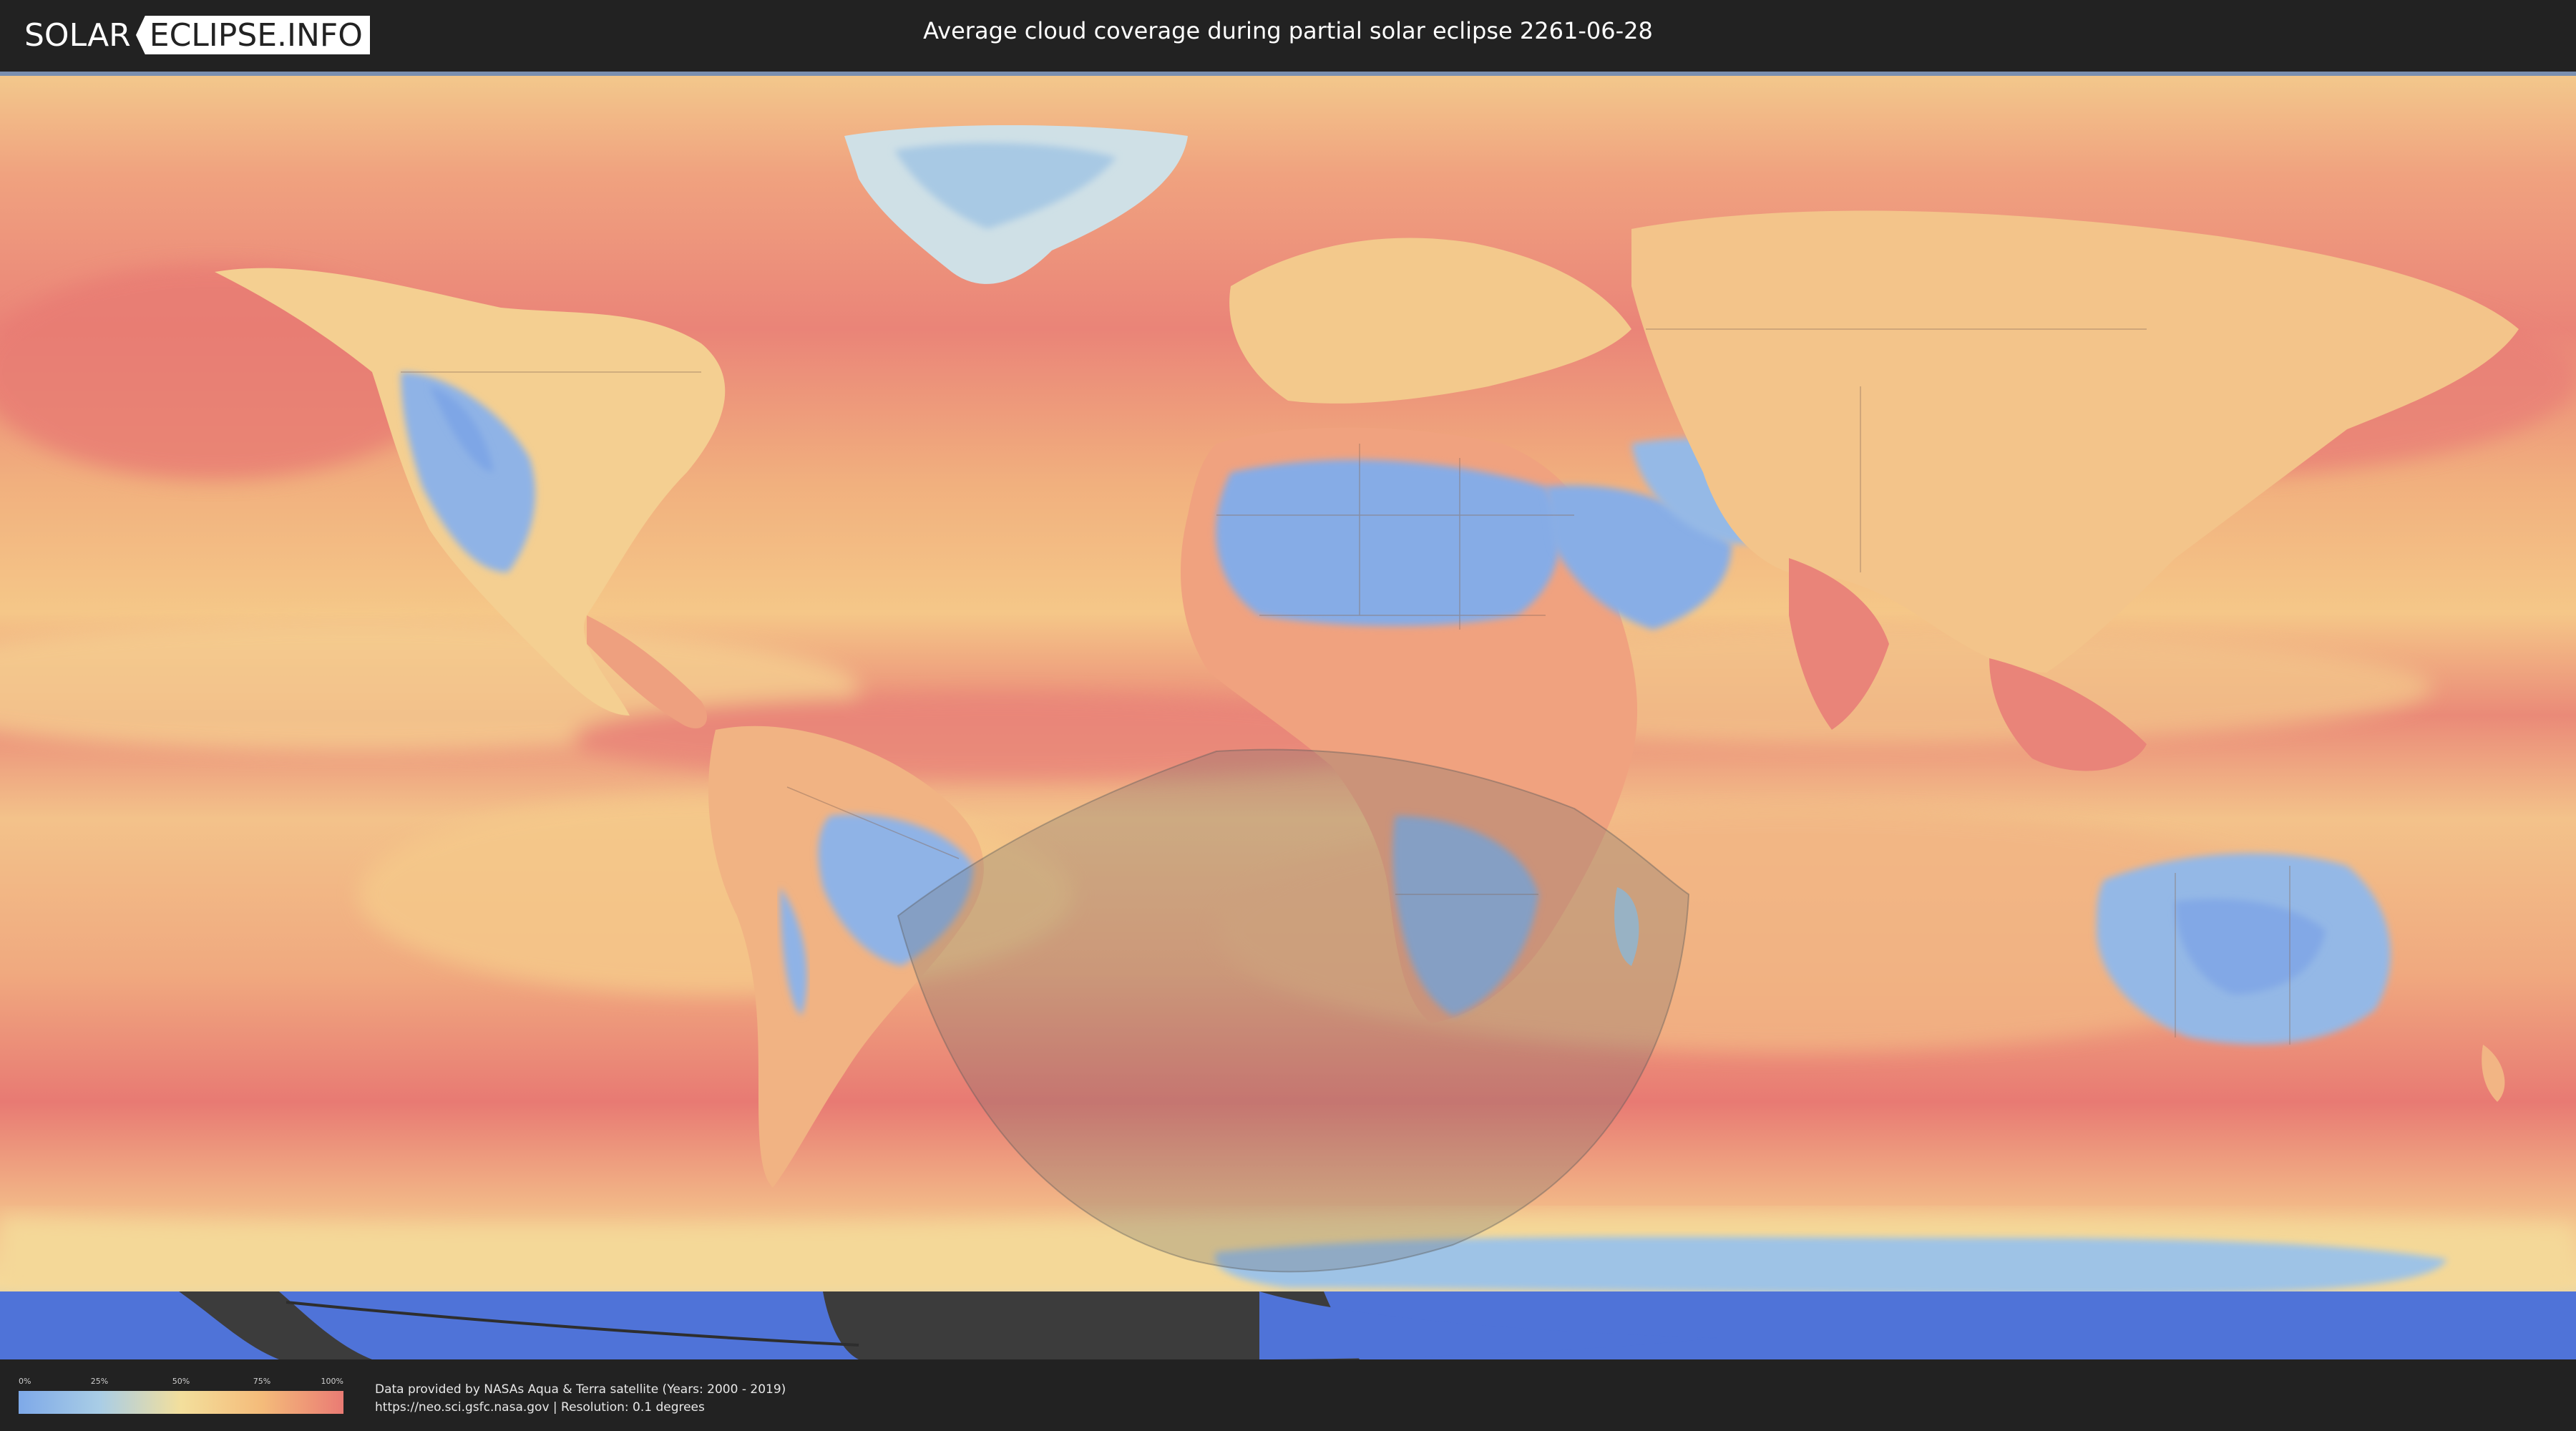 This screenshot has width=2576, height=1431. I want to click on legend-tick-75: 75%, so click(262, 1382).